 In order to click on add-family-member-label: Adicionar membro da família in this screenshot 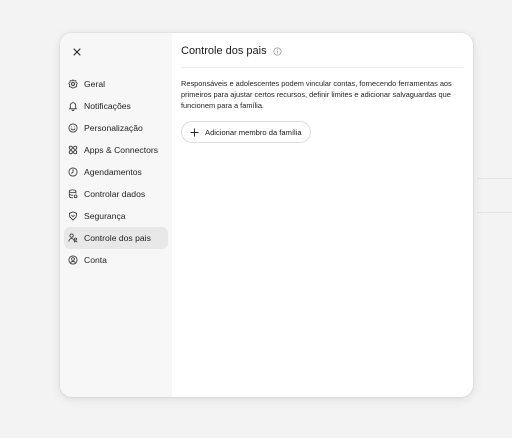, I will do `click(253, 132)`.